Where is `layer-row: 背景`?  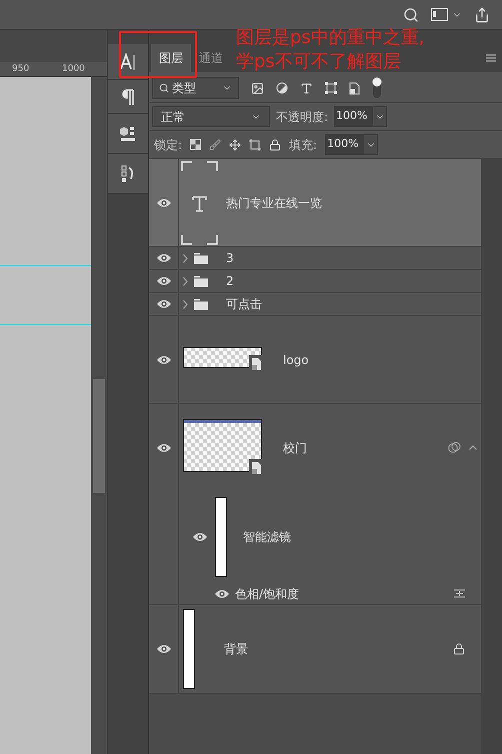
layer-row: 背景 is located at coordinates (315, 649).